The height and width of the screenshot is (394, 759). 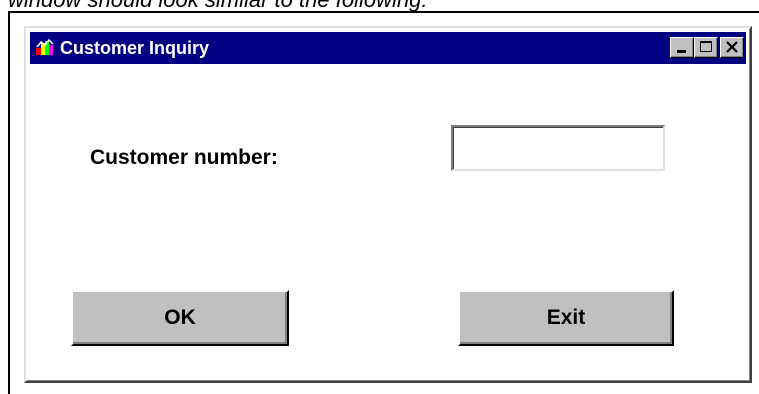 What do you see at coordinates (45, 47) in the screenshot?
I see `app-icon` at bounding box center [45, 47].